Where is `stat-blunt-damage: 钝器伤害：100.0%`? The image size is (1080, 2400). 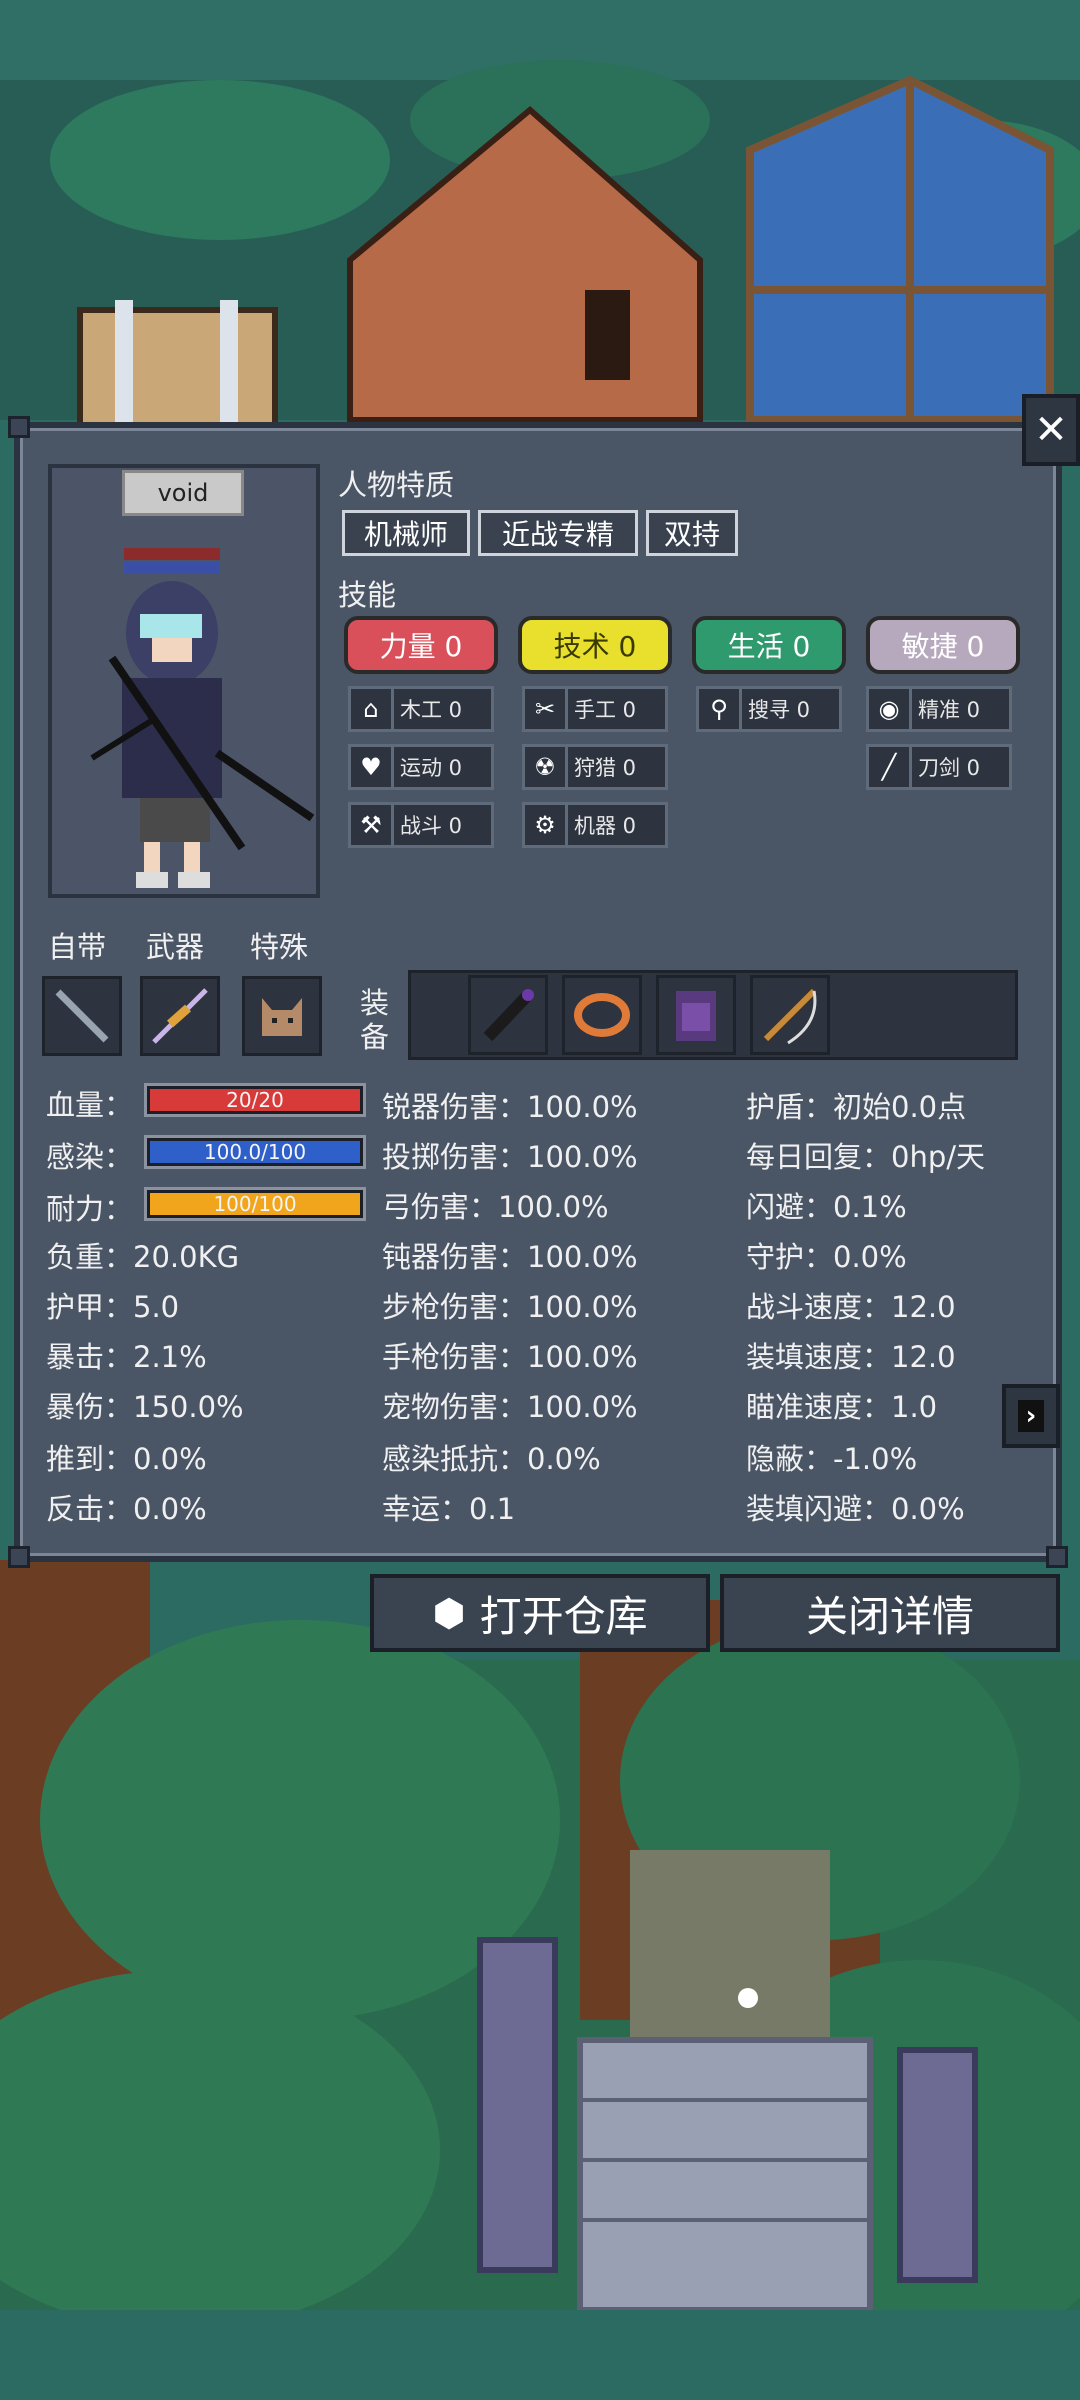 stat-blunt-damage: 钝器伤害：100.0% is located at coordinates (510, 1257).